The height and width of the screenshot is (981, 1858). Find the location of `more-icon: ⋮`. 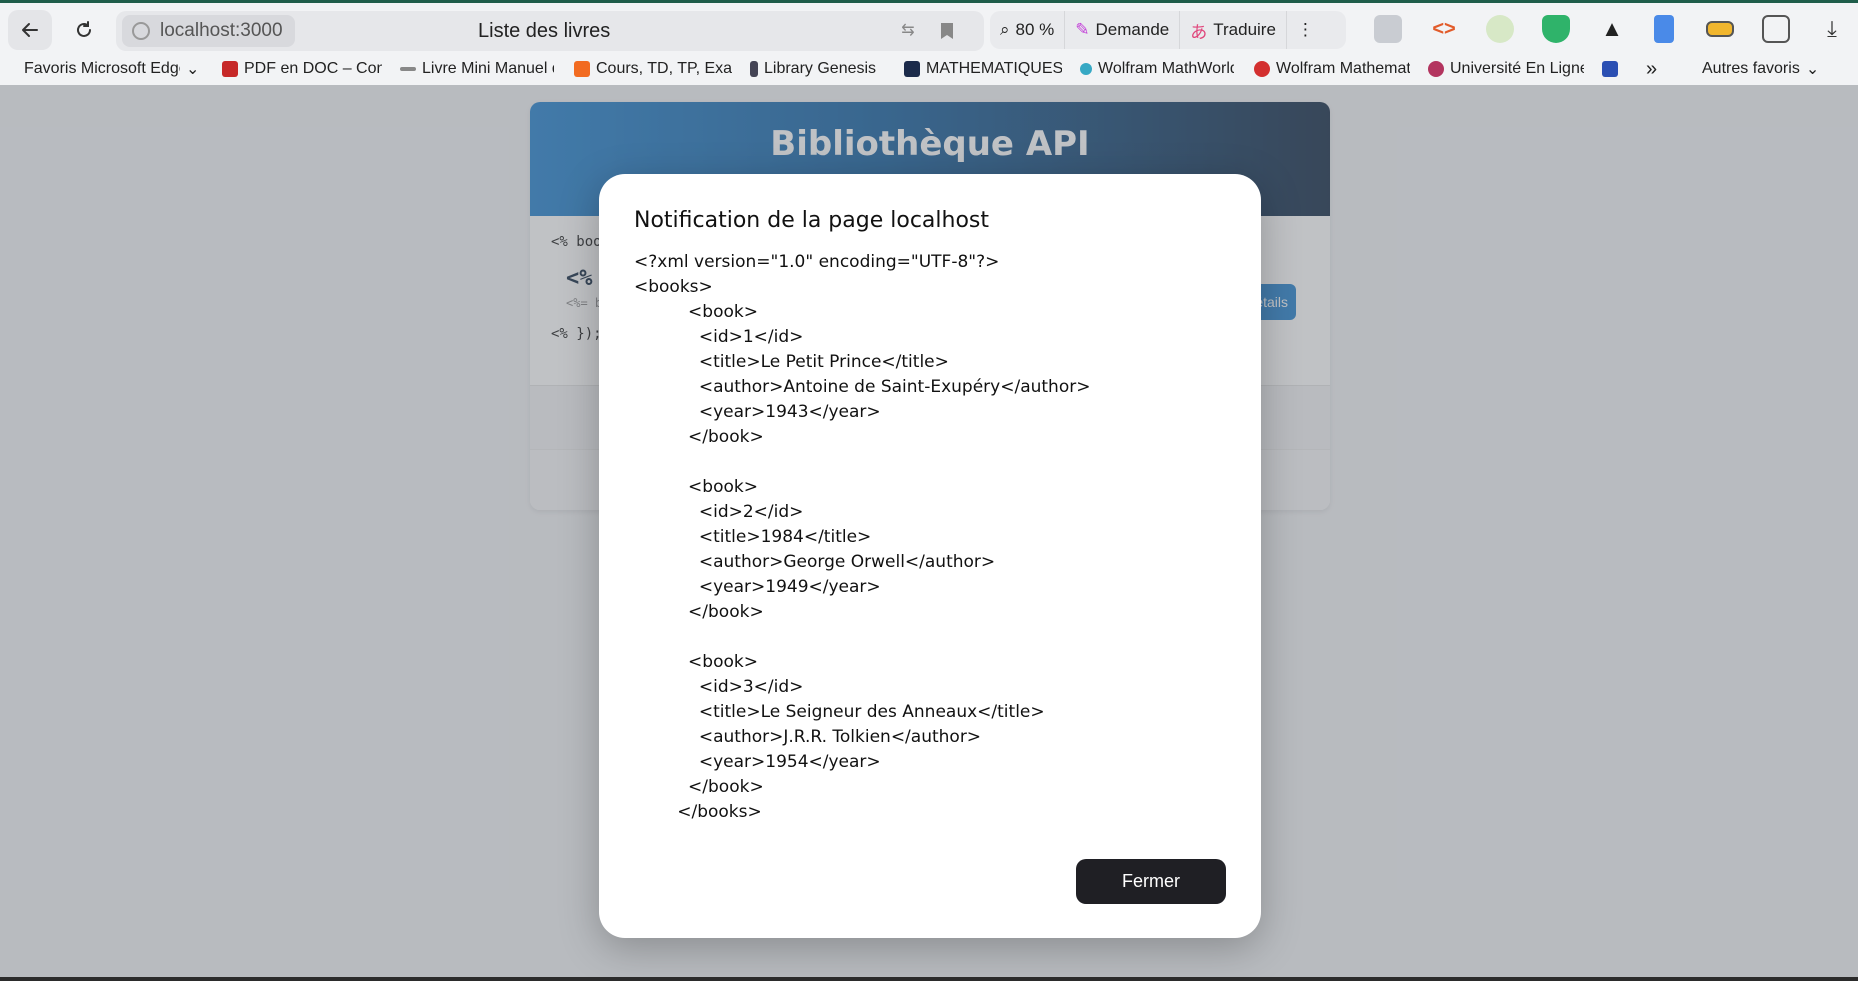

more-icon: ⋮ is located at coordinates (1305, 29).